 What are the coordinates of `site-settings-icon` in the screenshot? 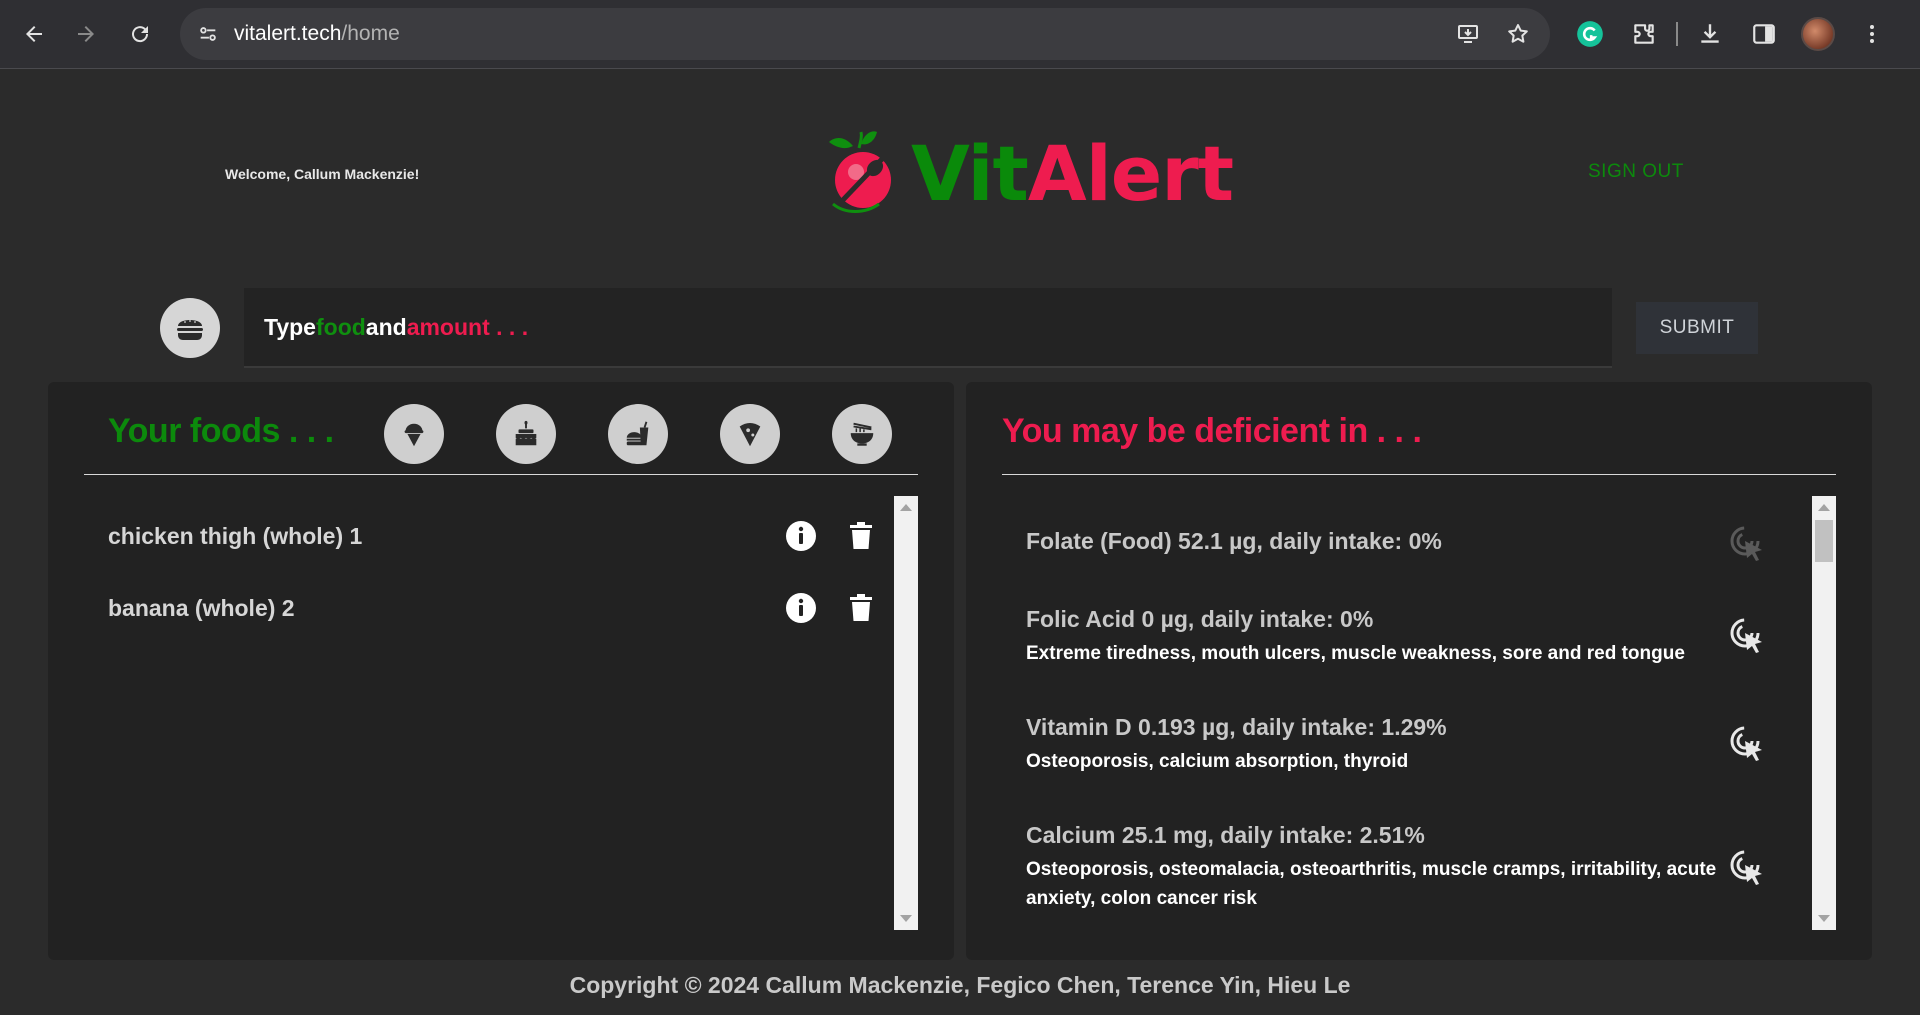 It's located at (208, 34).